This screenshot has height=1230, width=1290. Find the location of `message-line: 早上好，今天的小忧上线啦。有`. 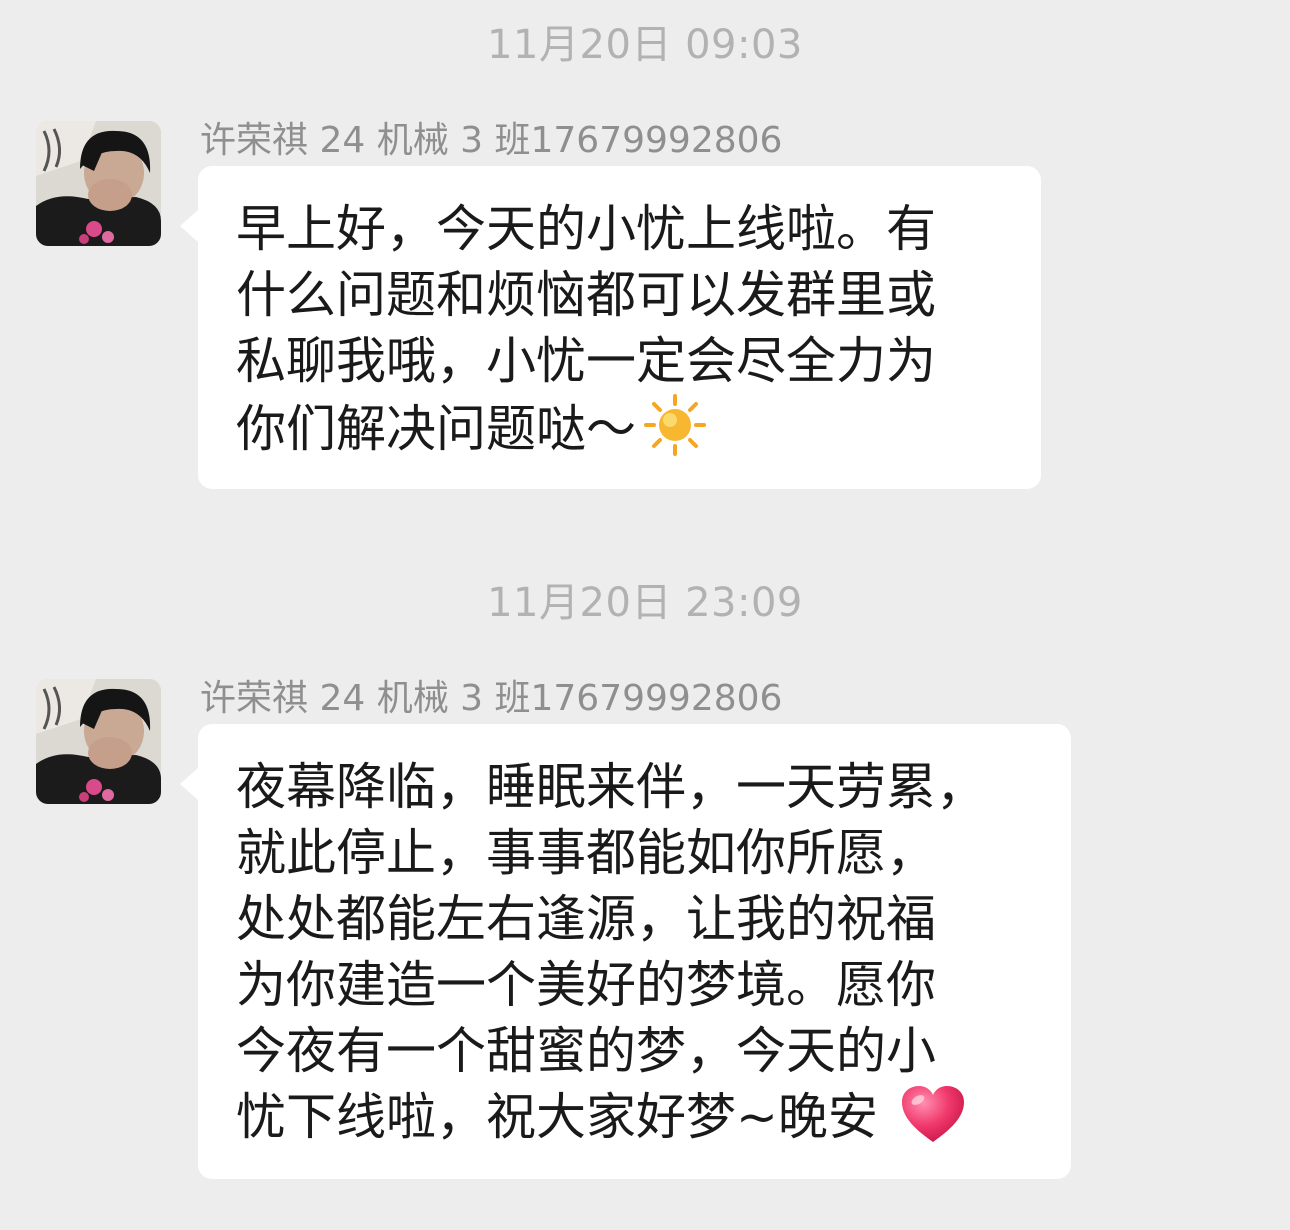

message-line: 早上好，今天的小忧上线啦。有 is located at coordinates (586, 229).